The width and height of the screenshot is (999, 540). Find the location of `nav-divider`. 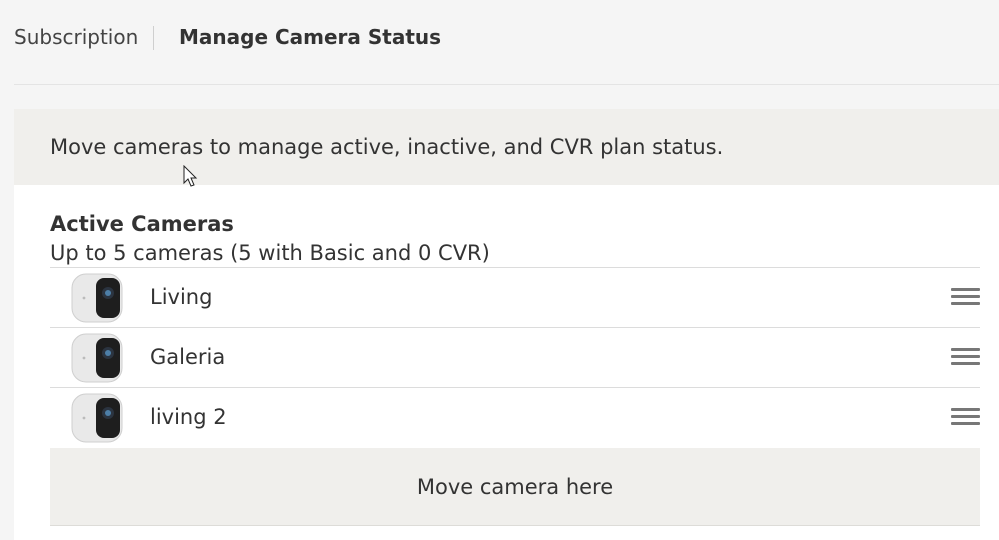

nav-divider is located at coordinates (153, 38).